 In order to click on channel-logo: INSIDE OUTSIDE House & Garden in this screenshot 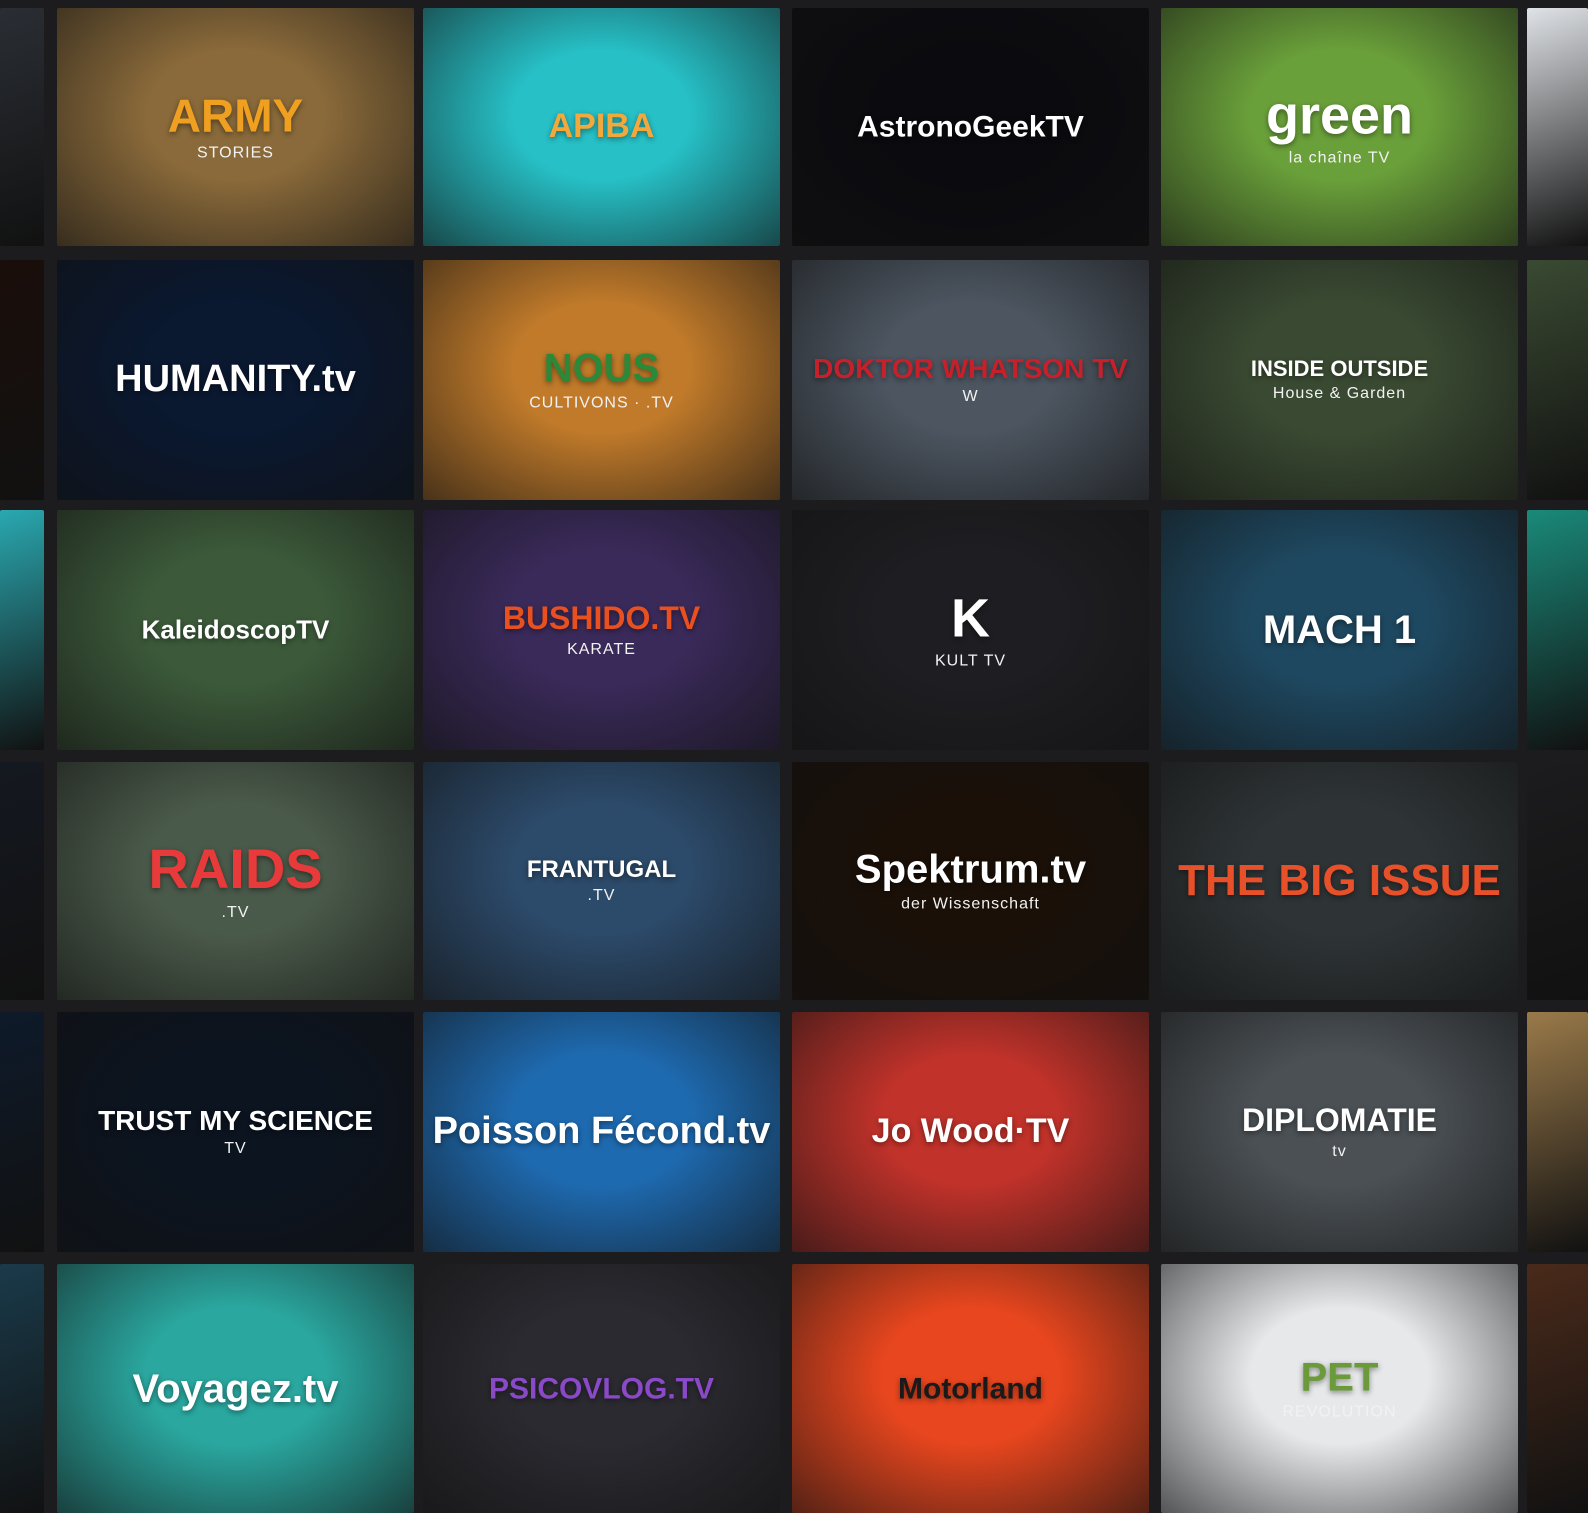, I will do `click(1339, 380)`.